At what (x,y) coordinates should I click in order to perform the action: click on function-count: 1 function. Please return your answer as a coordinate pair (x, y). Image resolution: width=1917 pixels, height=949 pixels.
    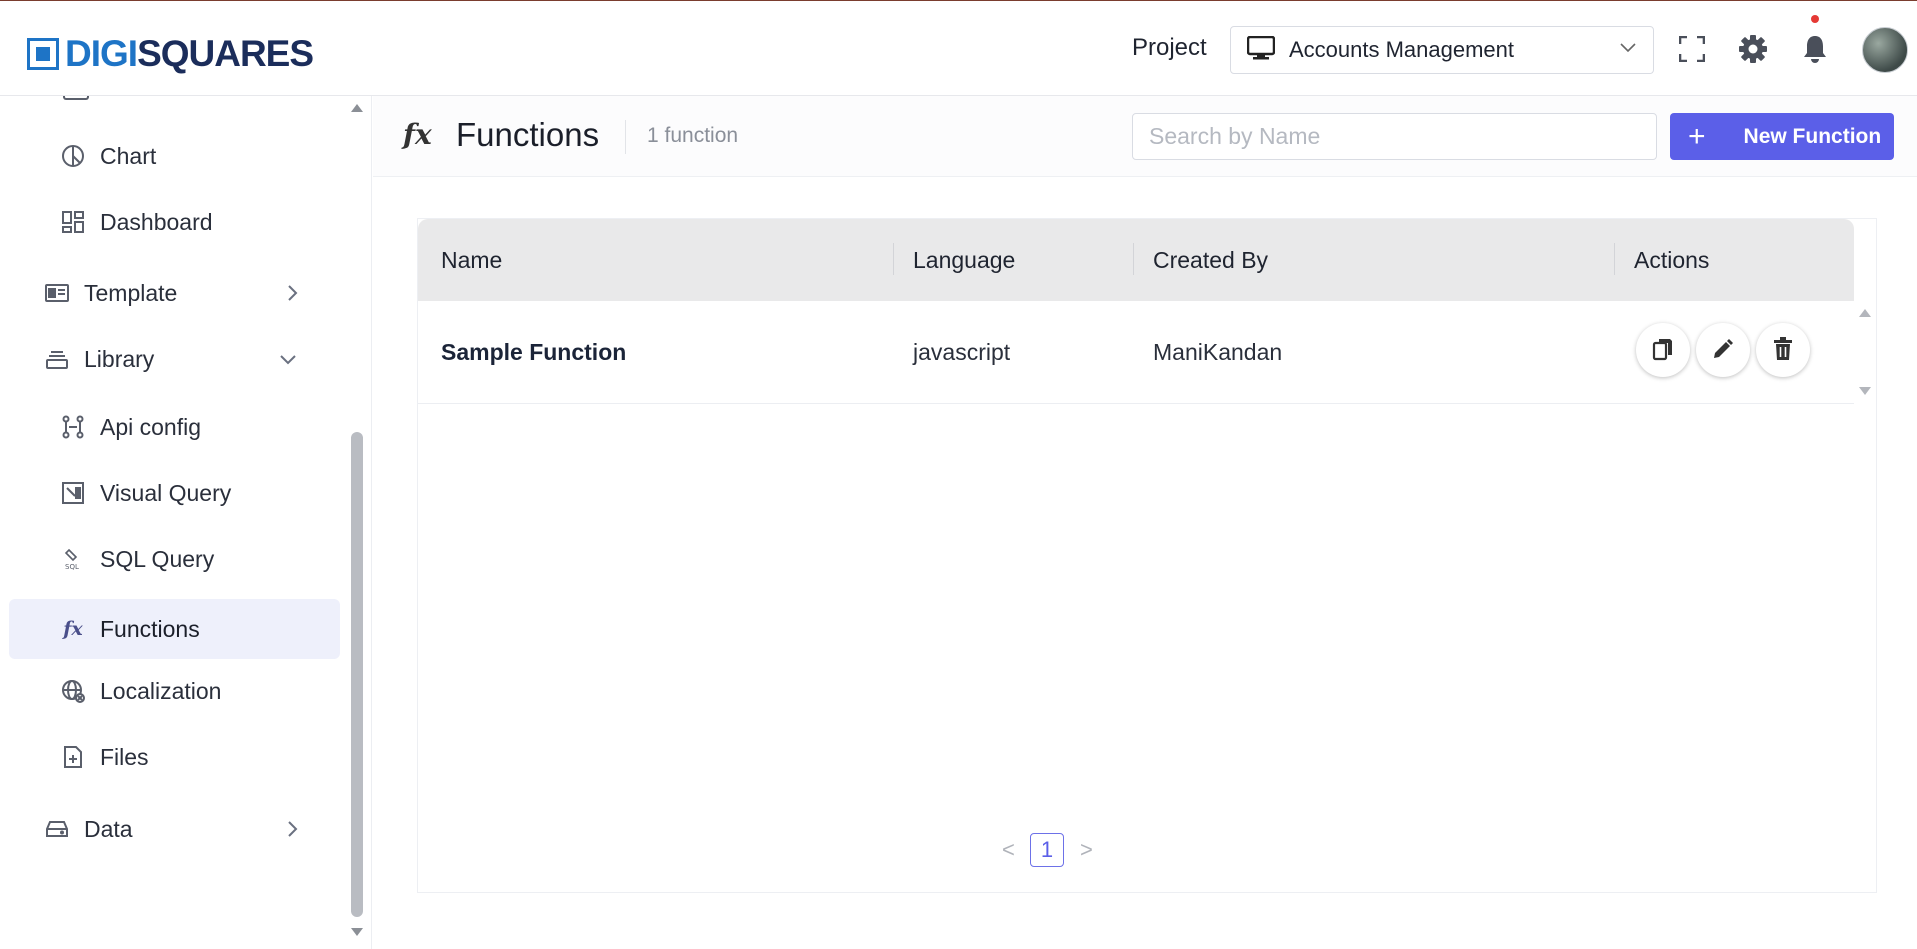
    Looking at the image, I should click on (693, 135).